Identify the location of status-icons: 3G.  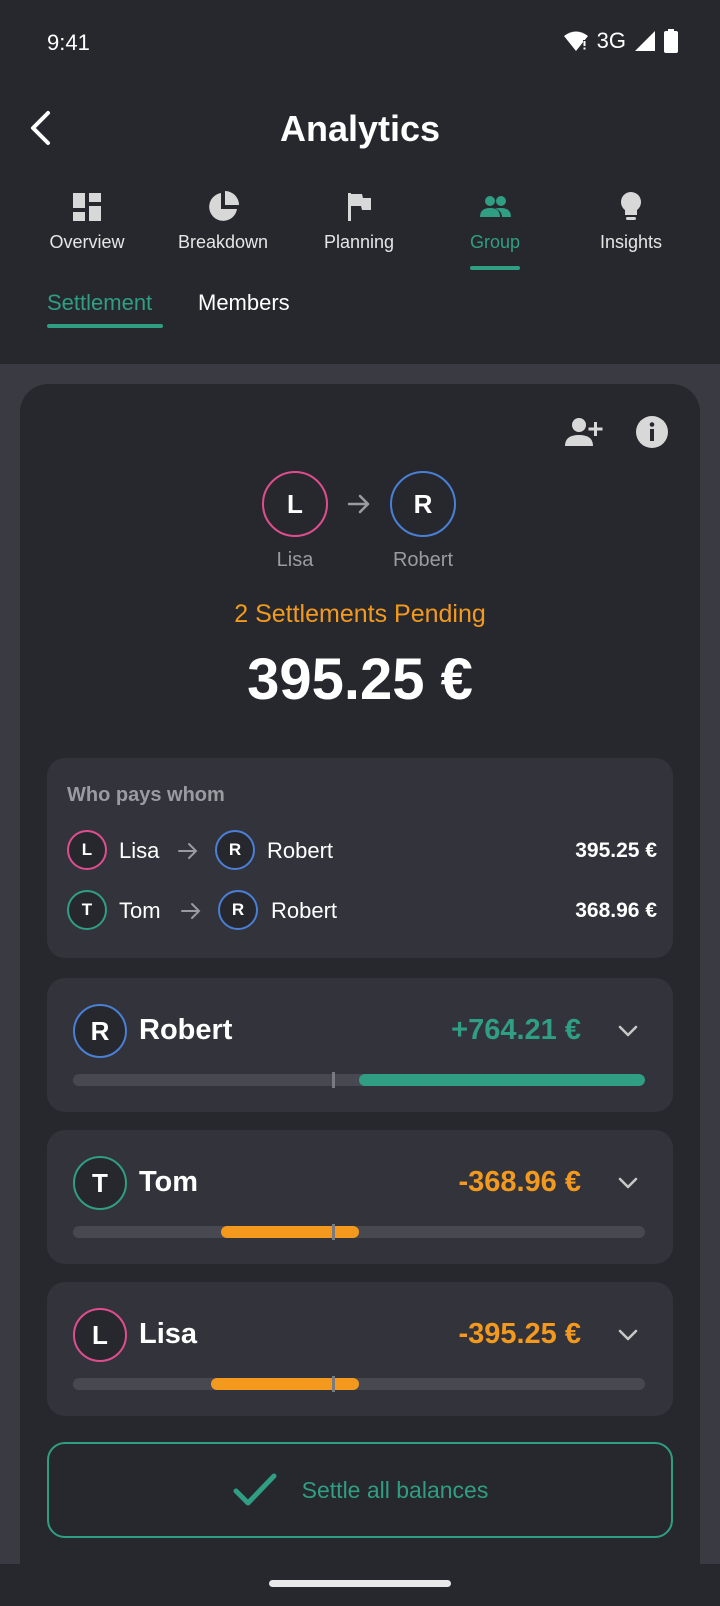
(620, 41).